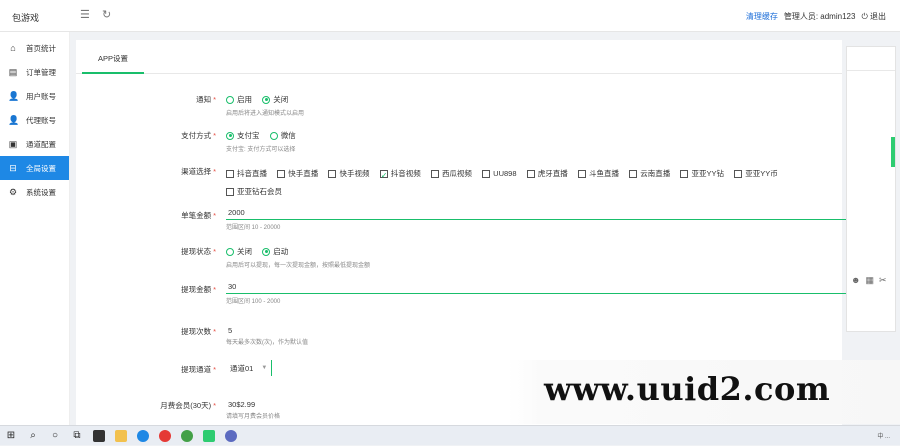  I want to click on sidebar-item-users: 👤 用户账号, so click(34, 96).